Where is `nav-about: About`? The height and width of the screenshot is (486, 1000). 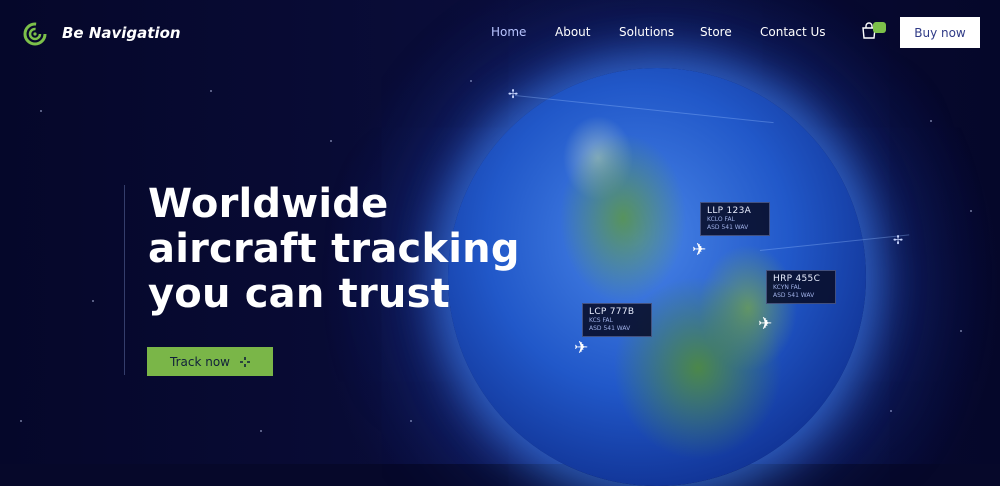 nav-about: About is located at coordinates (572, 32).